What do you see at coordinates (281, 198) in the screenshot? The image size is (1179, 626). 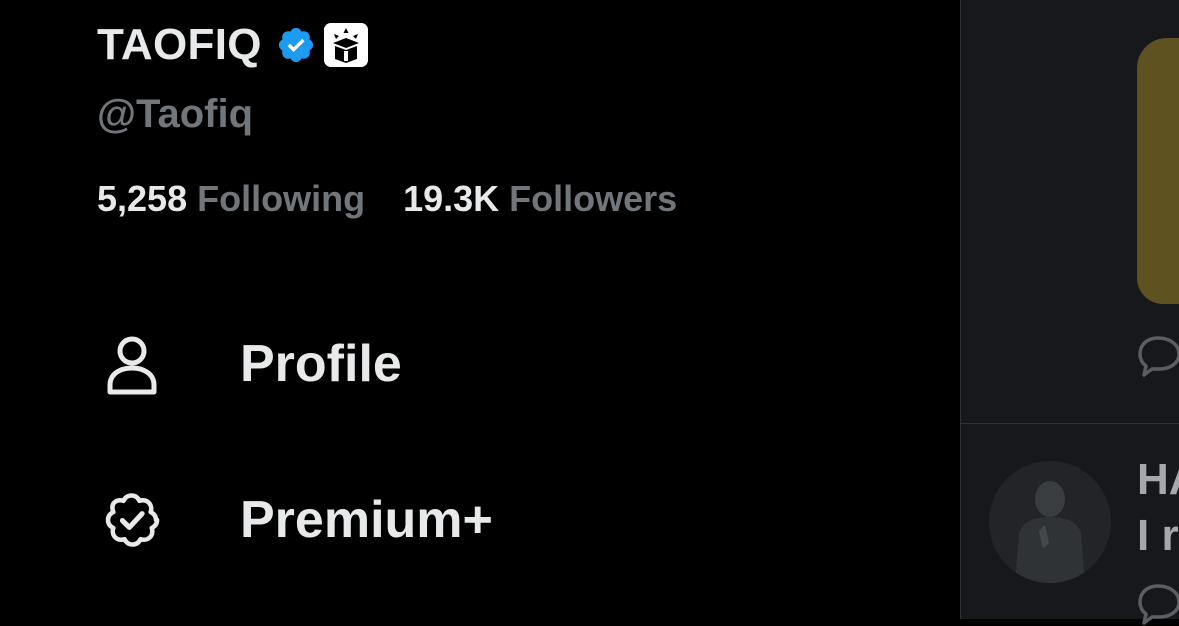 I see `following-label: Following` at bounding box center [281, 198].